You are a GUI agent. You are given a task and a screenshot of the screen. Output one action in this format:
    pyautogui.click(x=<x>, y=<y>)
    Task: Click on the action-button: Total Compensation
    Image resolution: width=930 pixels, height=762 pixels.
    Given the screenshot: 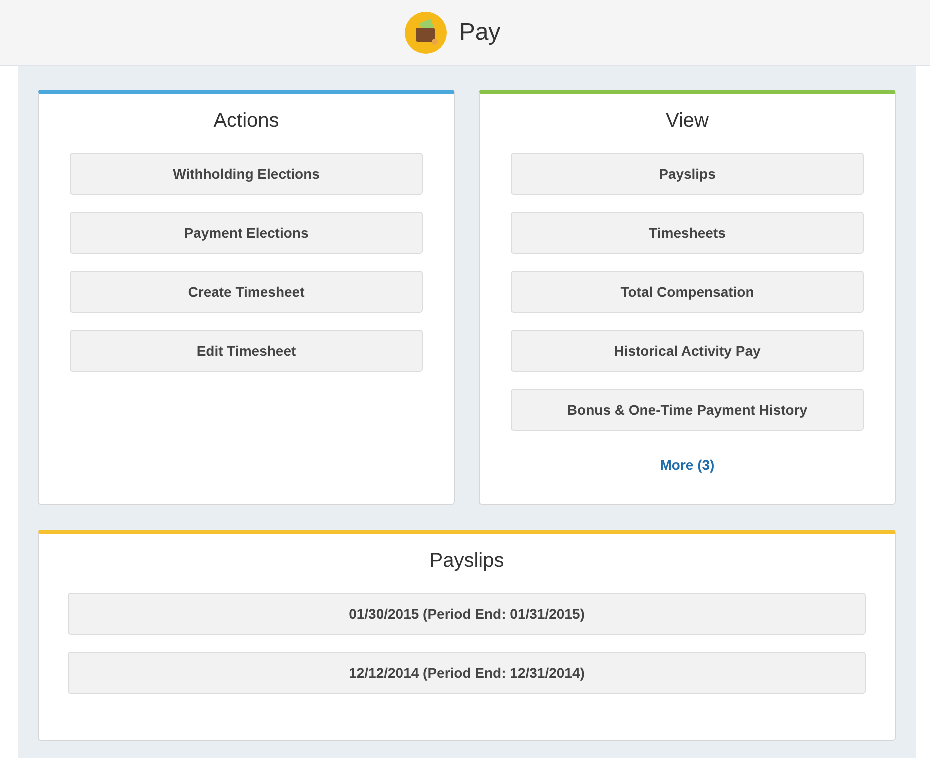 What is the action you would take?
    pyautogui.click(x=687, y=292)
    